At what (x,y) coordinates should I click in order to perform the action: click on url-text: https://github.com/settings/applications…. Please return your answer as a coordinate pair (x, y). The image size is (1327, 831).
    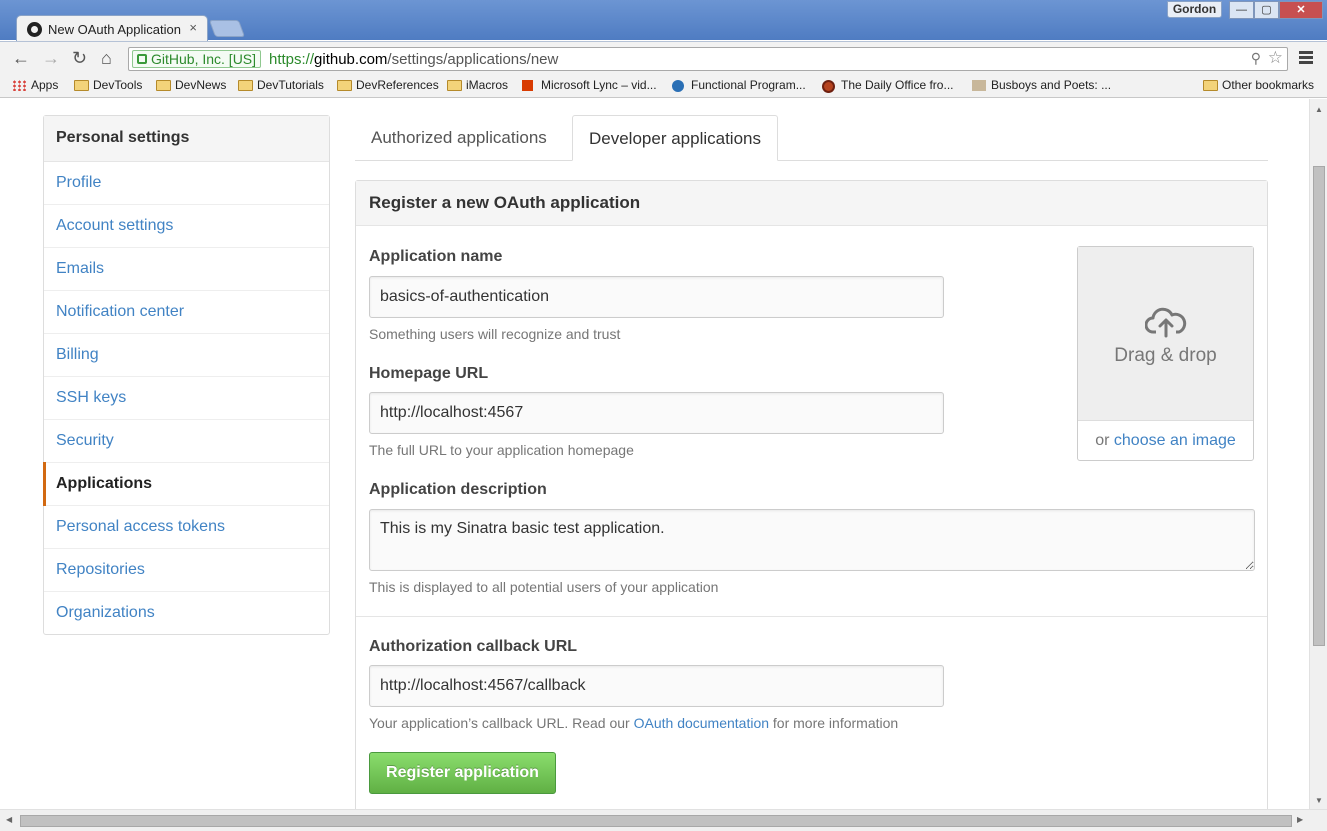
    Looking at the image, I should click on (413, 59).